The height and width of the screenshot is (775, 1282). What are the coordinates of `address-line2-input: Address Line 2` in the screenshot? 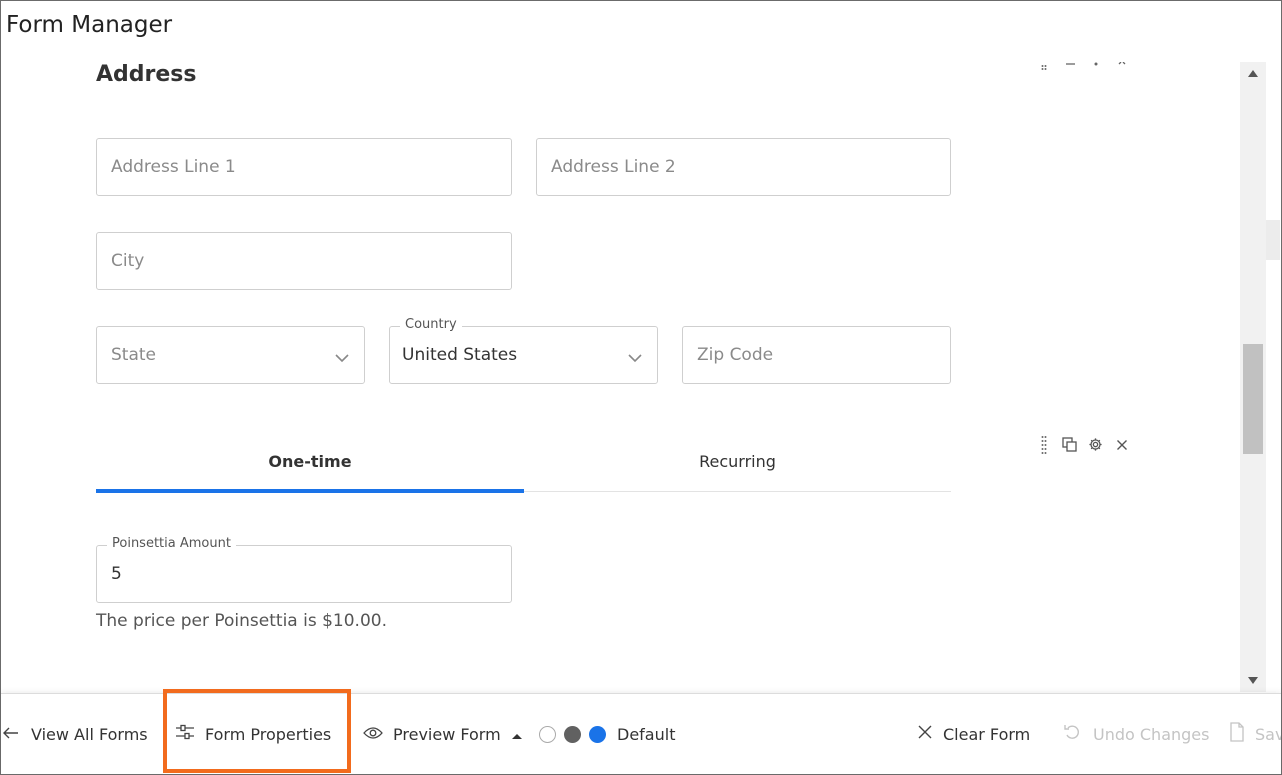 It's located at (743, 167).